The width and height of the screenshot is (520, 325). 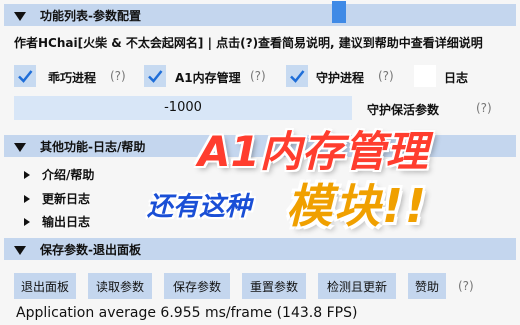 I want to click on tree-item-output-log: 输出日志, so click(x=57, y=221).